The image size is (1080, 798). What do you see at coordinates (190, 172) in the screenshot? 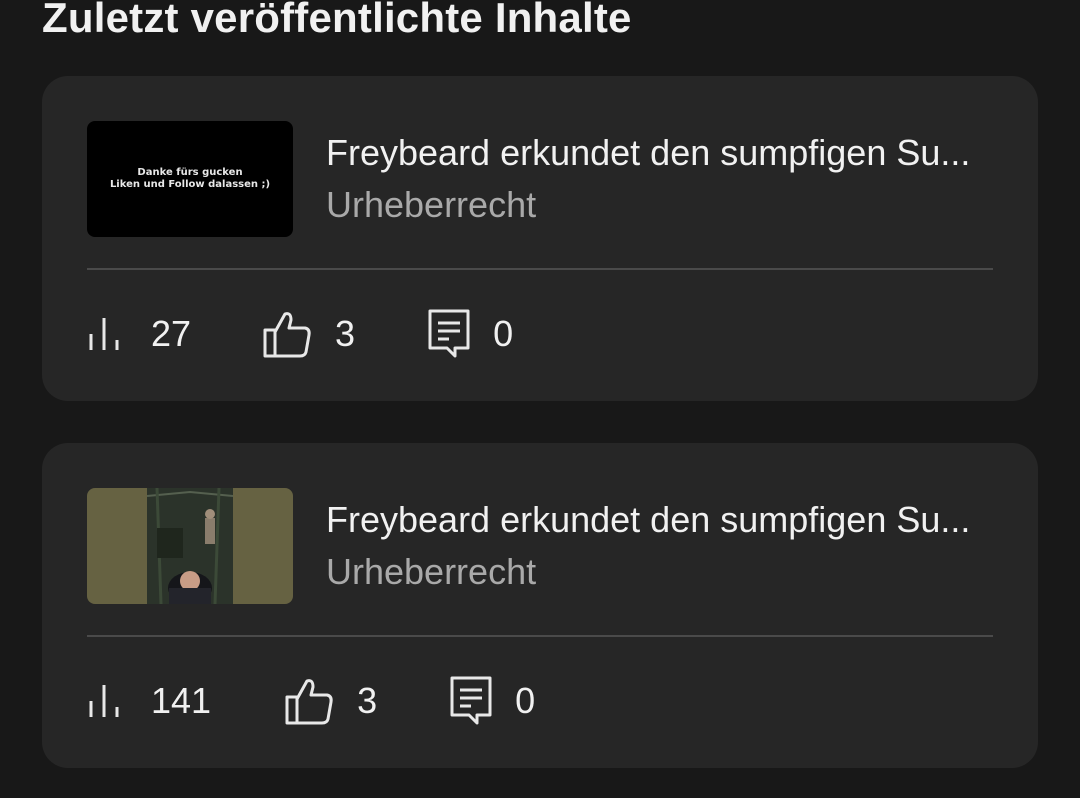
I see `thumbnail-text-line: Danke fürs gucken` at bounding box center [190, 172].